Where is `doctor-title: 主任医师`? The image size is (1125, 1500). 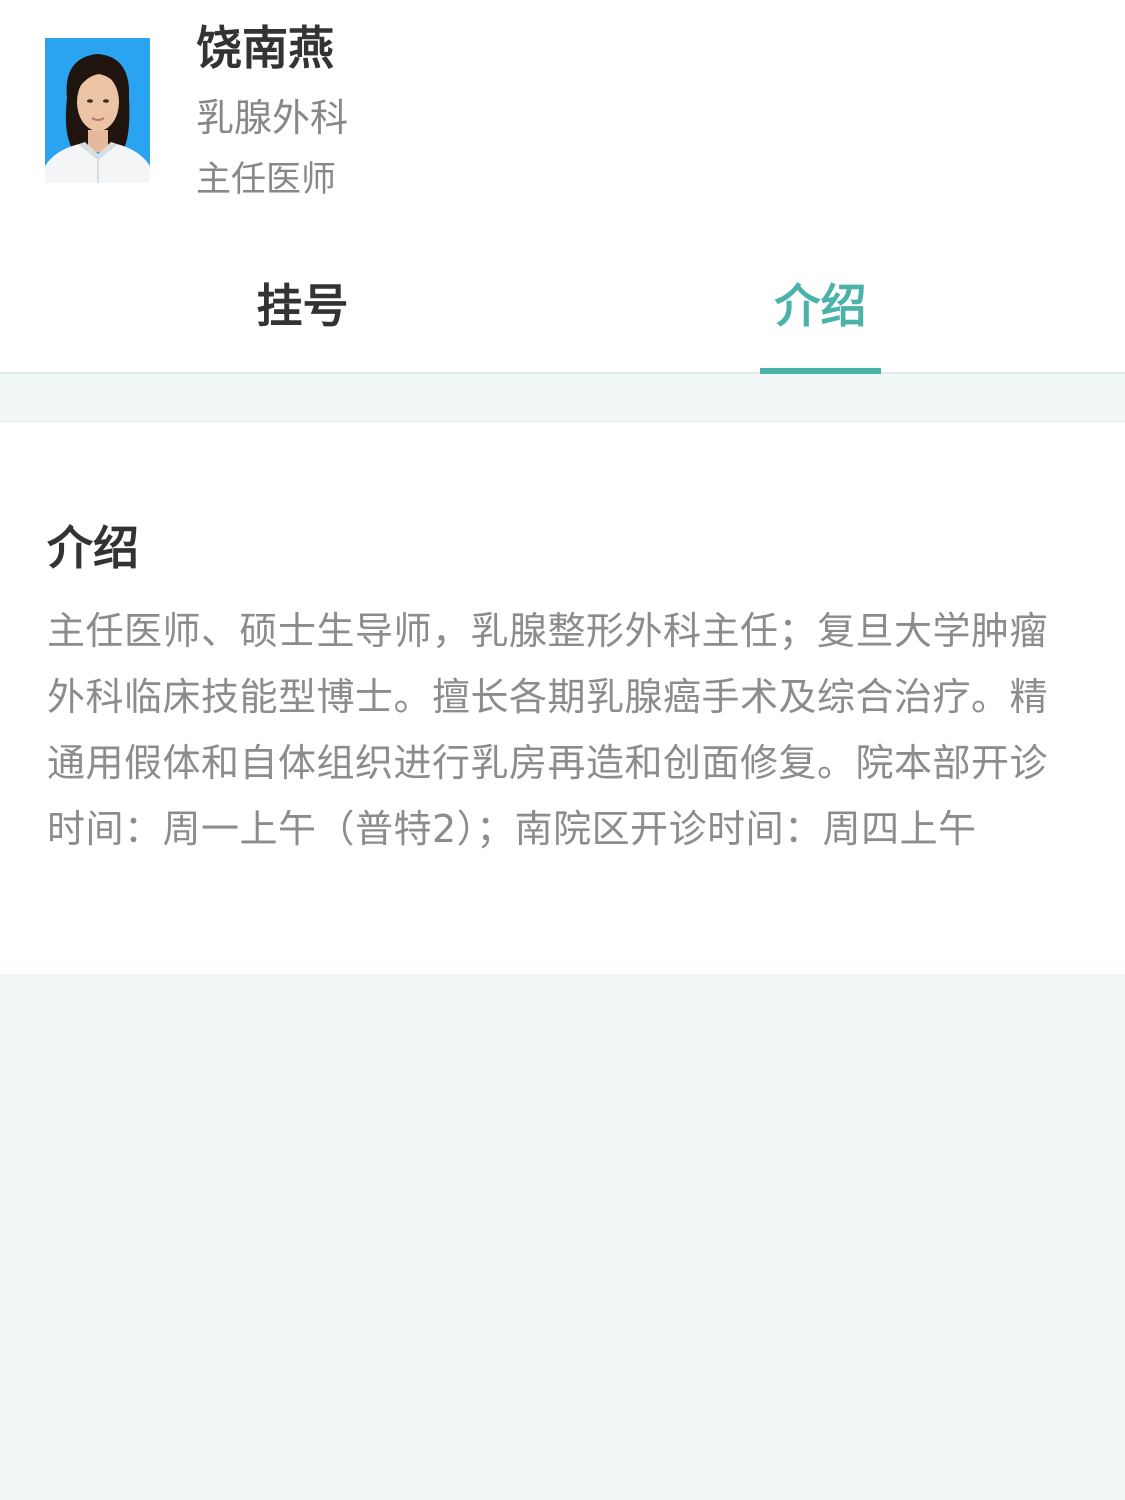 doctor-title: 主任医师 is located at coordinates (266, 180).